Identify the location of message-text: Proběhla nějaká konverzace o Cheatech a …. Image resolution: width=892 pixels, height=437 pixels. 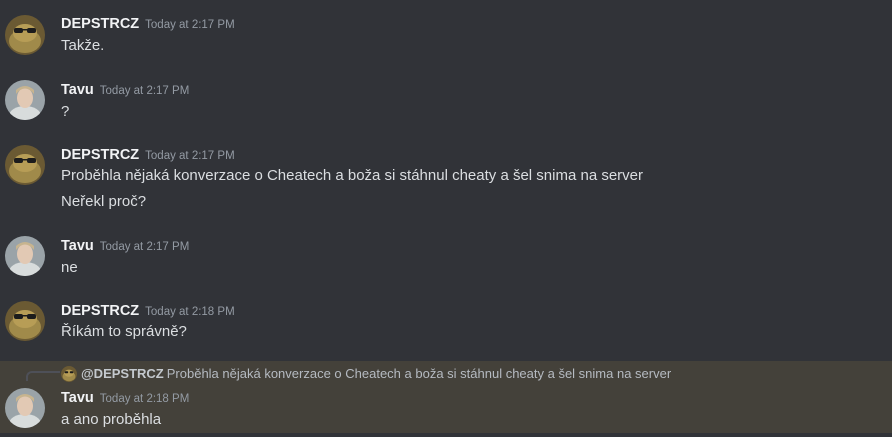
(352, 175).